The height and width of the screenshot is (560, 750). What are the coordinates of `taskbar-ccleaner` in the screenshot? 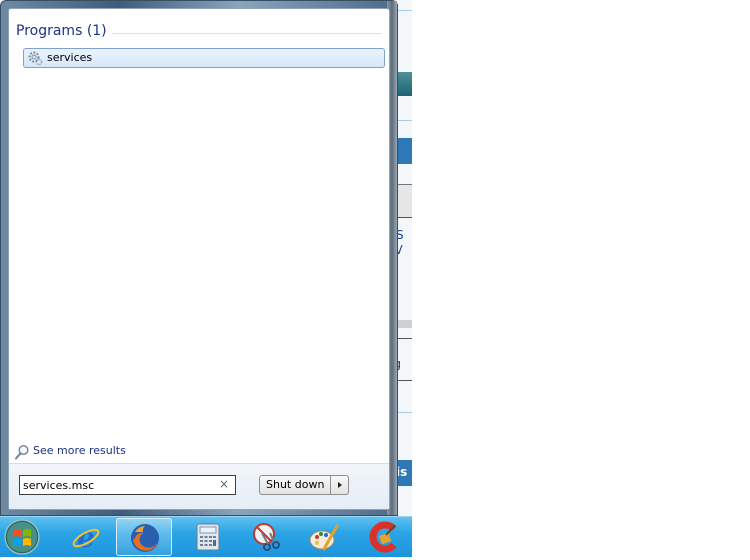 It's located at (384, 537).